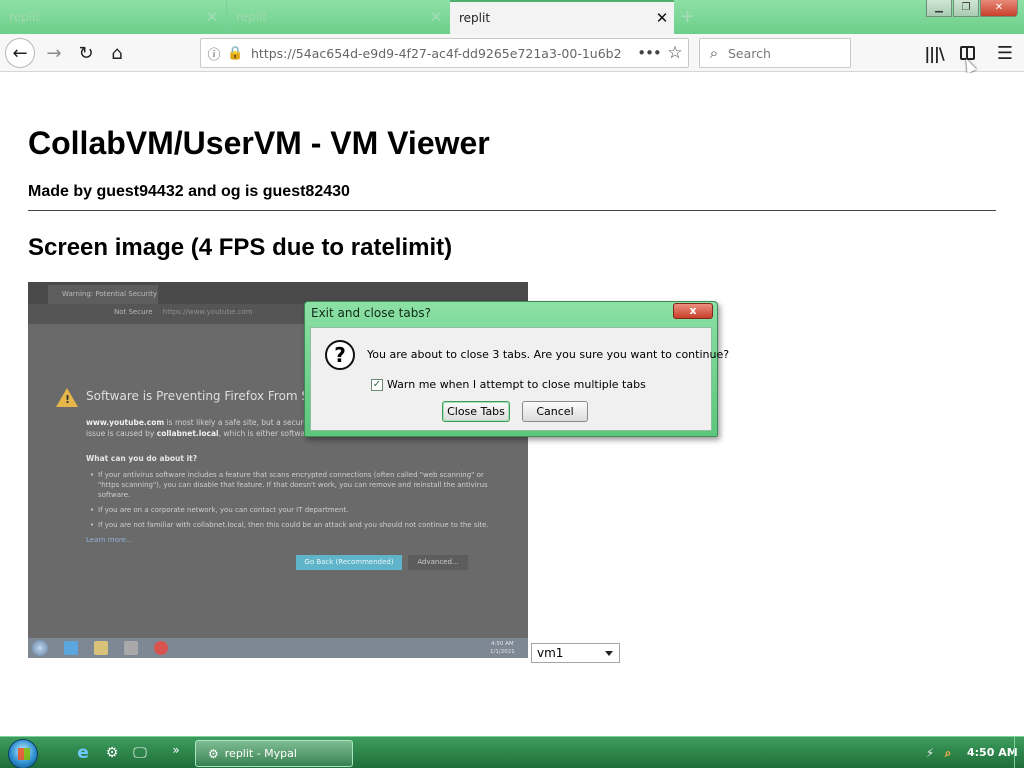  What do you see at coordinates (187, 433) in the screenshot?
I see `vm-para-host-2: collabnet.local` at bounding box center [187, 433].